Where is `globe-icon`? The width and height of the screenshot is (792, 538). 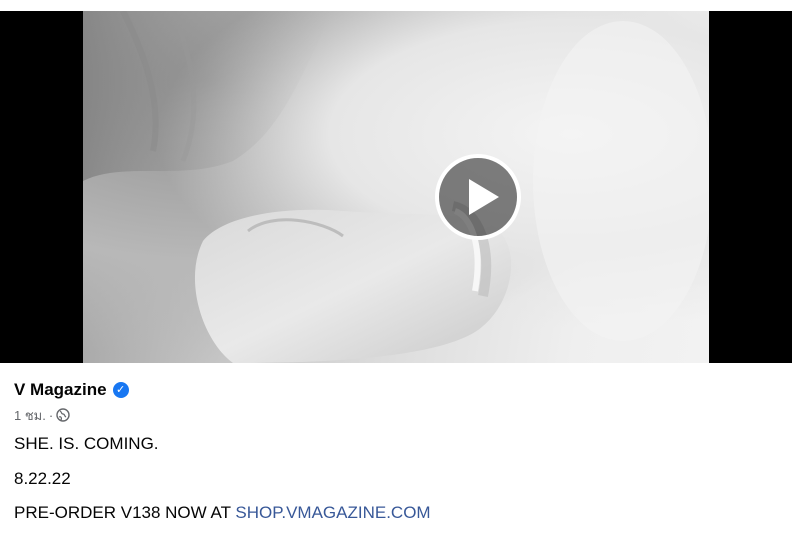 globe-icon is located at coordinates (63, 415).